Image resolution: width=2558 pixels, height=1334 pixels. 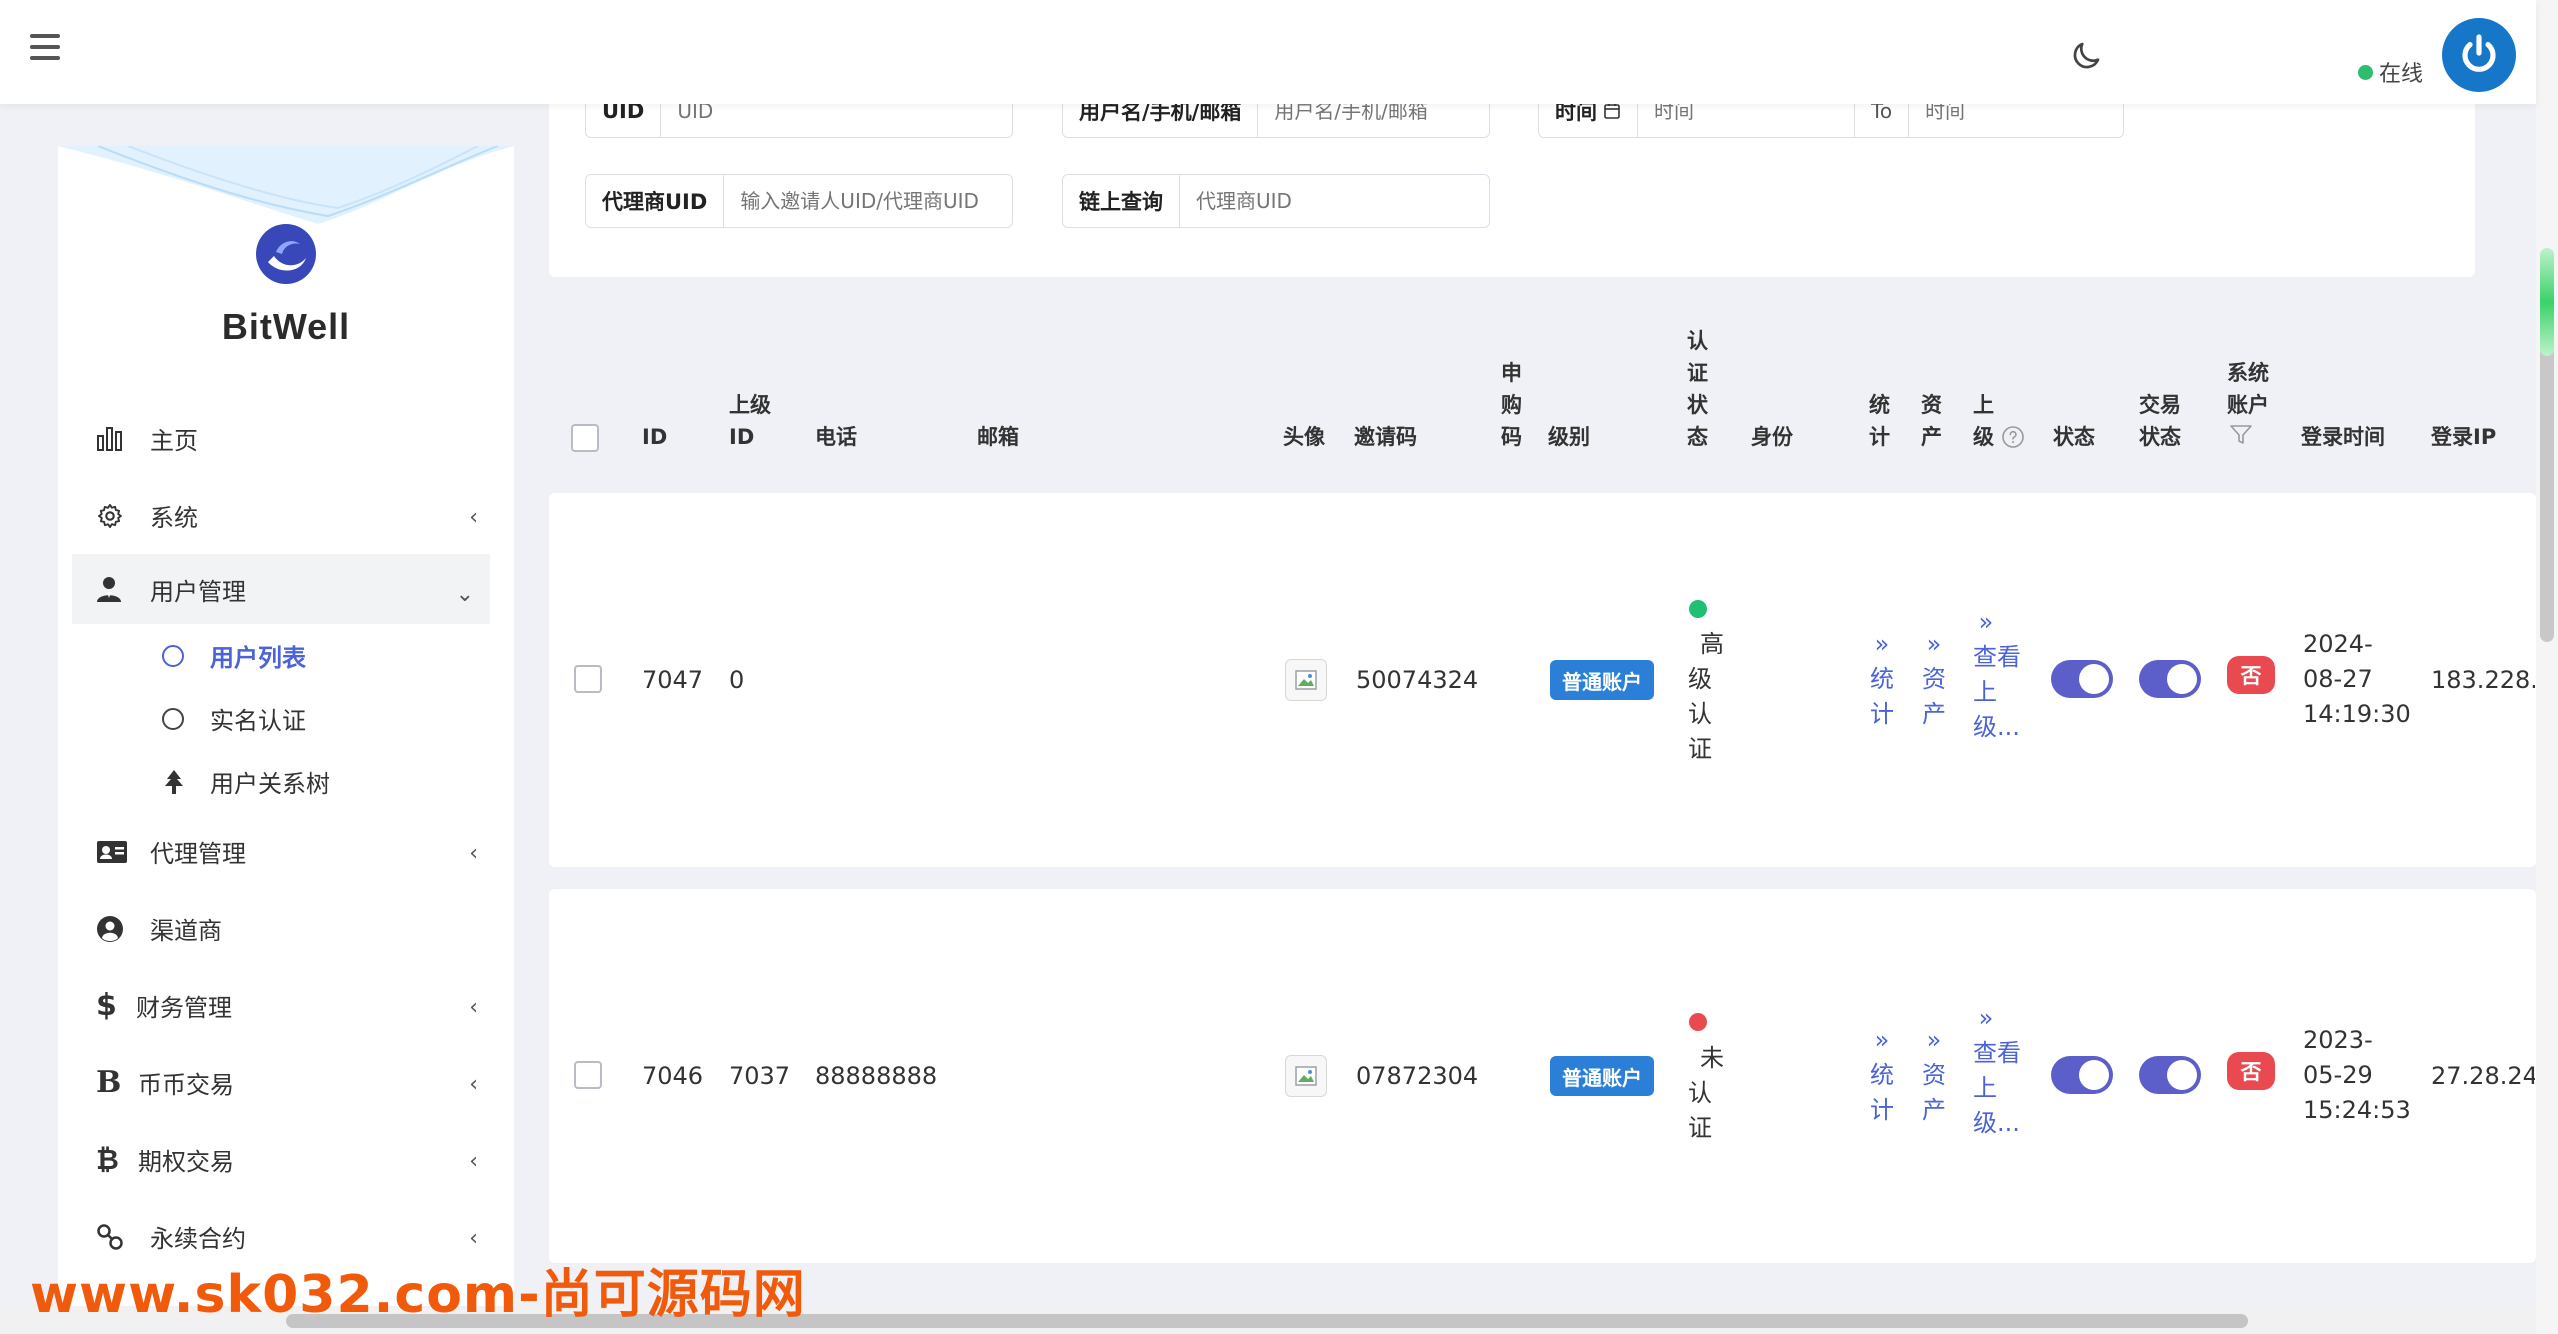 What do you see at coordinates (1700, 679) in the screenshot?
I see `auth-status-char: 级` at bounding box center [1700, 679].